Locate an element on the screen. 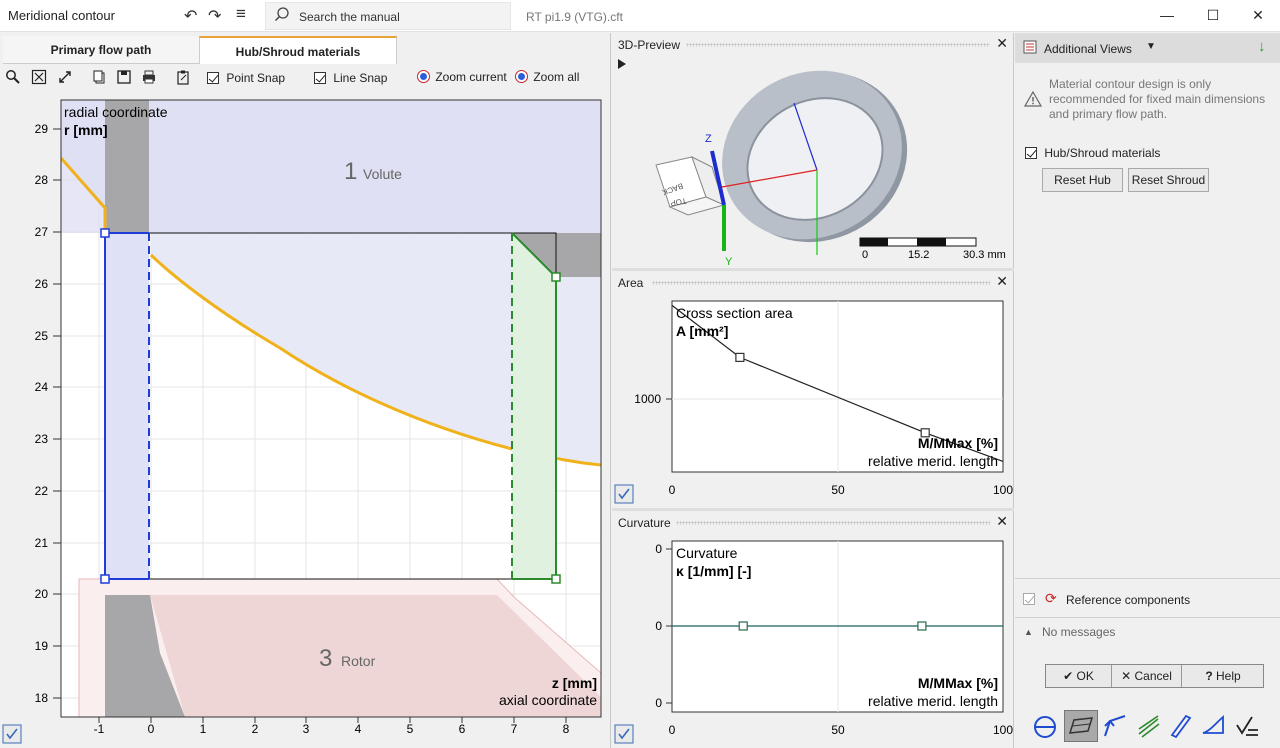  curvature-x-label: relative merid. length is located at coordinates (933, 701).